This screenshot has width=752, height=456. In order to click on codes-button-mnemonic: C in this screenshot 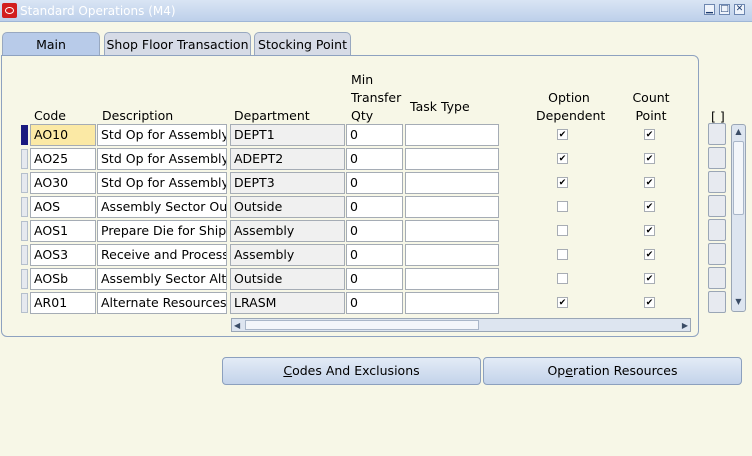, I will do `click(288, 370)`.